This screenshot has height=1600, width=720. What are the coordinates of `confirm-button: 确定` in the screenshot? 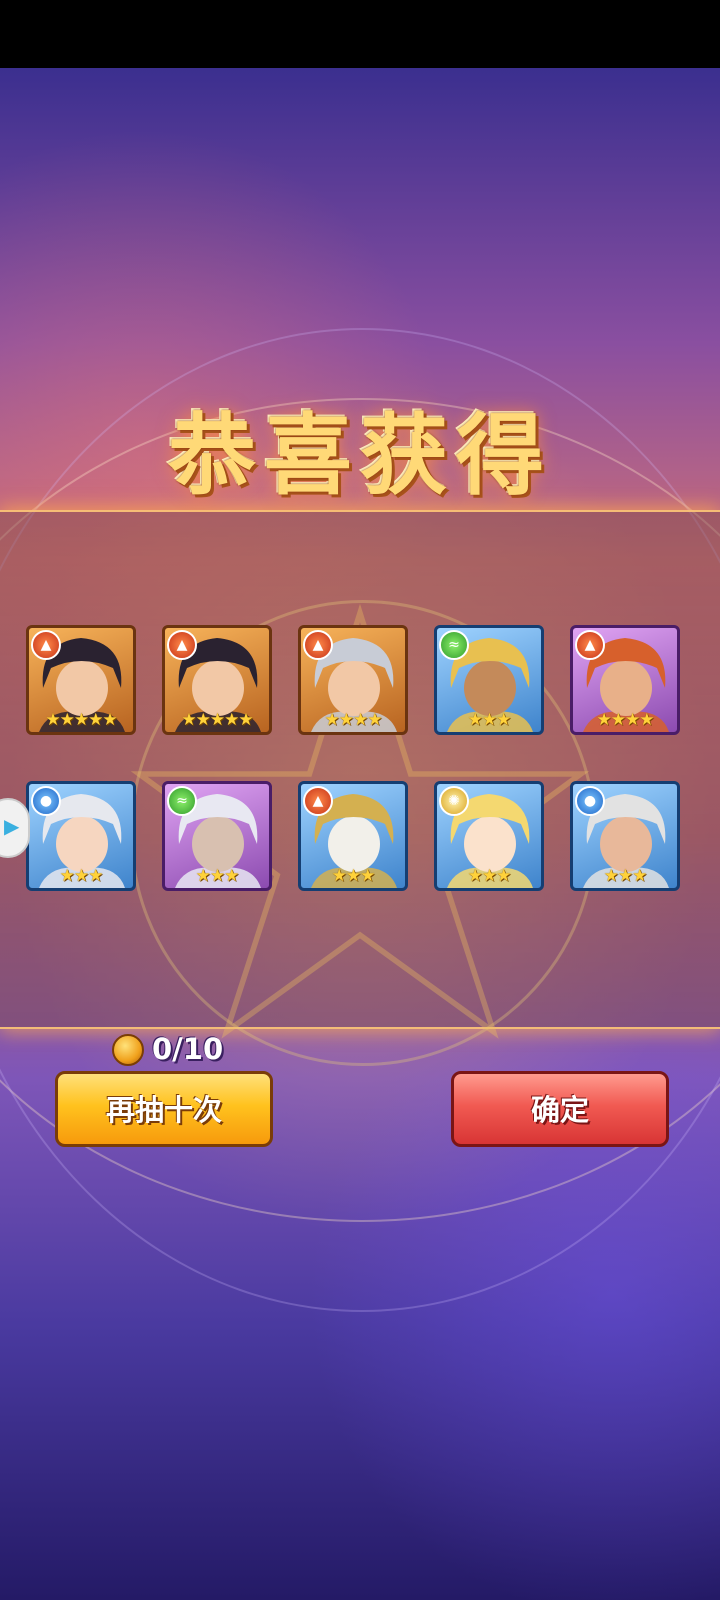 It's located at (560, 1109).